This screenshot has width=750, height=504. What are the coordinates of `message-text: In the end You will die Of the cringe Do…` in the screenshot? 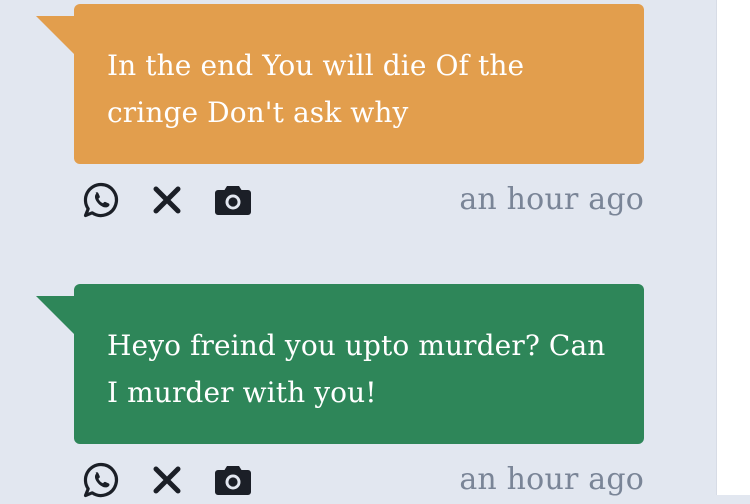 It's located at (316, 89).